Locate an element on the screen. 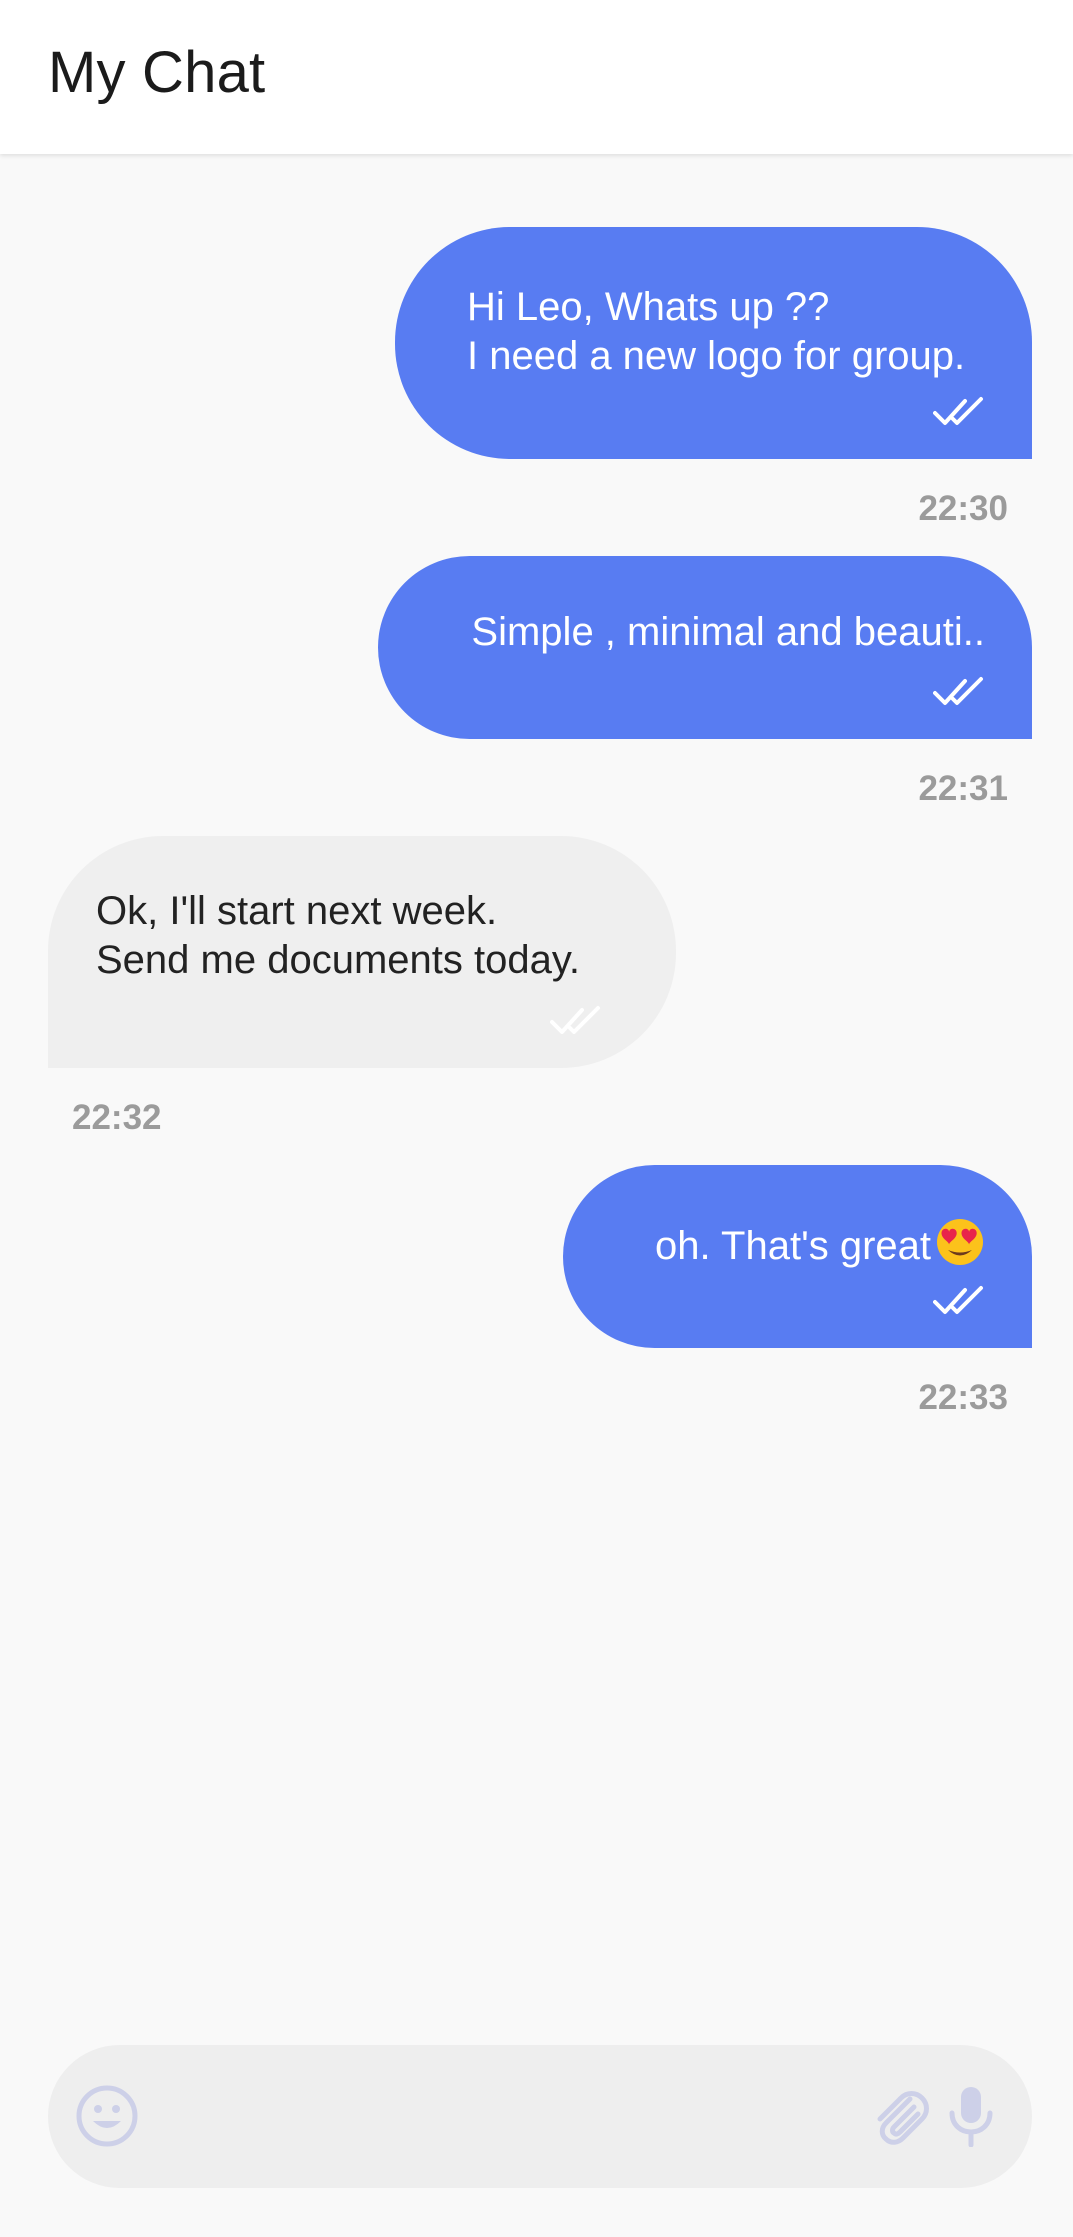 This screenshot has height=2237, width=1073. message-bubble-outgoing: oh. That's great is located at coordinates (797, 1256).